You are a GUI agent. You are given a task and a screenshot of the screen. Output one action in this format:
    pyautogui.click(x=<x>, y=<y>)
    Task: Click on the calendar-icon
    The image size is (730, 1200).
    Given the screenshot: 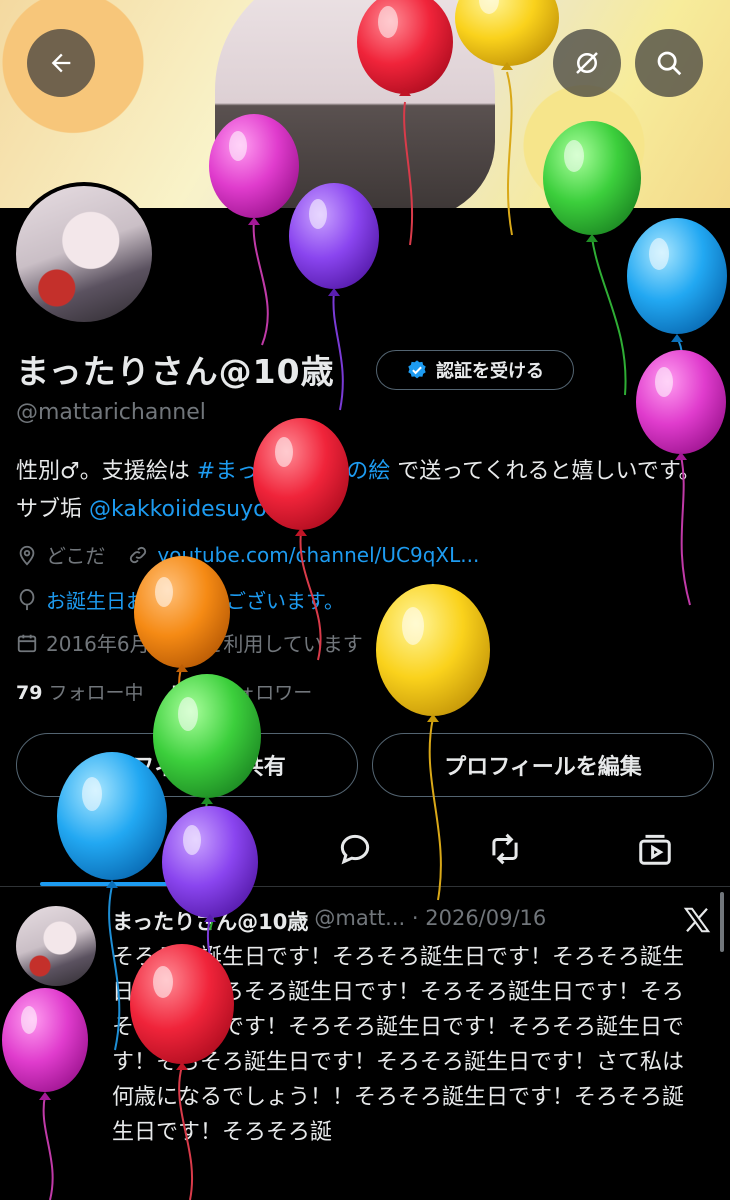 What is the action you would take?
    pyautogui.click(x=27, y=643)
    